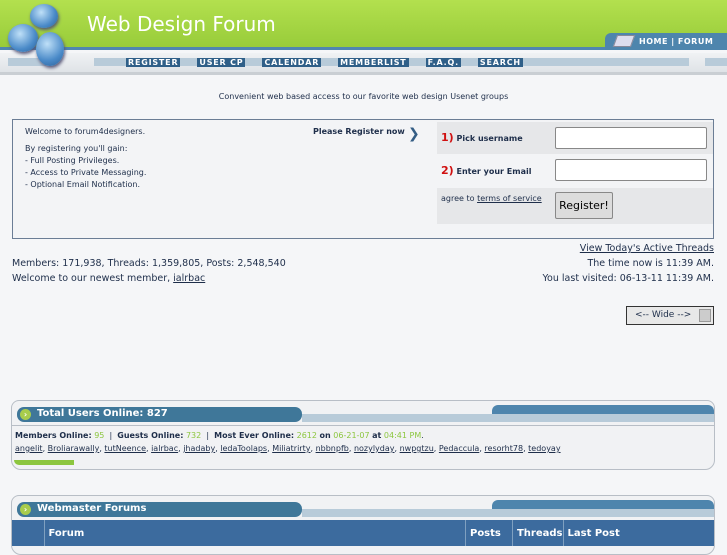 This screenshot has width=727, height=555. I want to click on nav-memberlist: MEMBERLIST, so click(373, 62).